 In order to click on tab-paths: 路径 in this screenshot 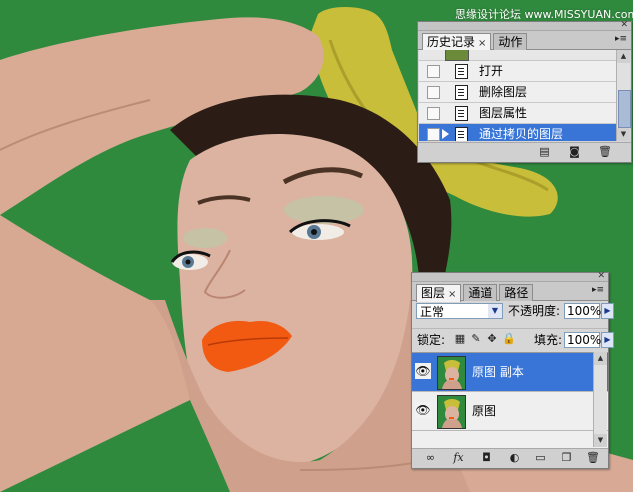, I will do `click(516, 292)`.